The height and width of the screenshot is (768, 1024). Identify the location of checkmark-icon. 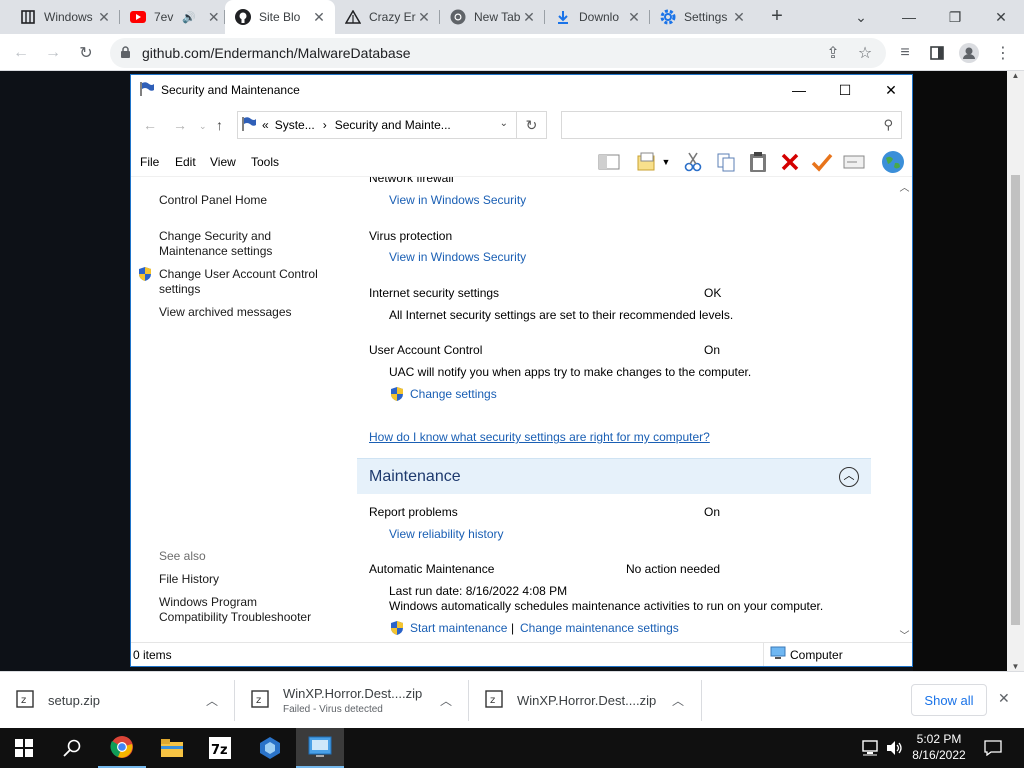
(822, 162).